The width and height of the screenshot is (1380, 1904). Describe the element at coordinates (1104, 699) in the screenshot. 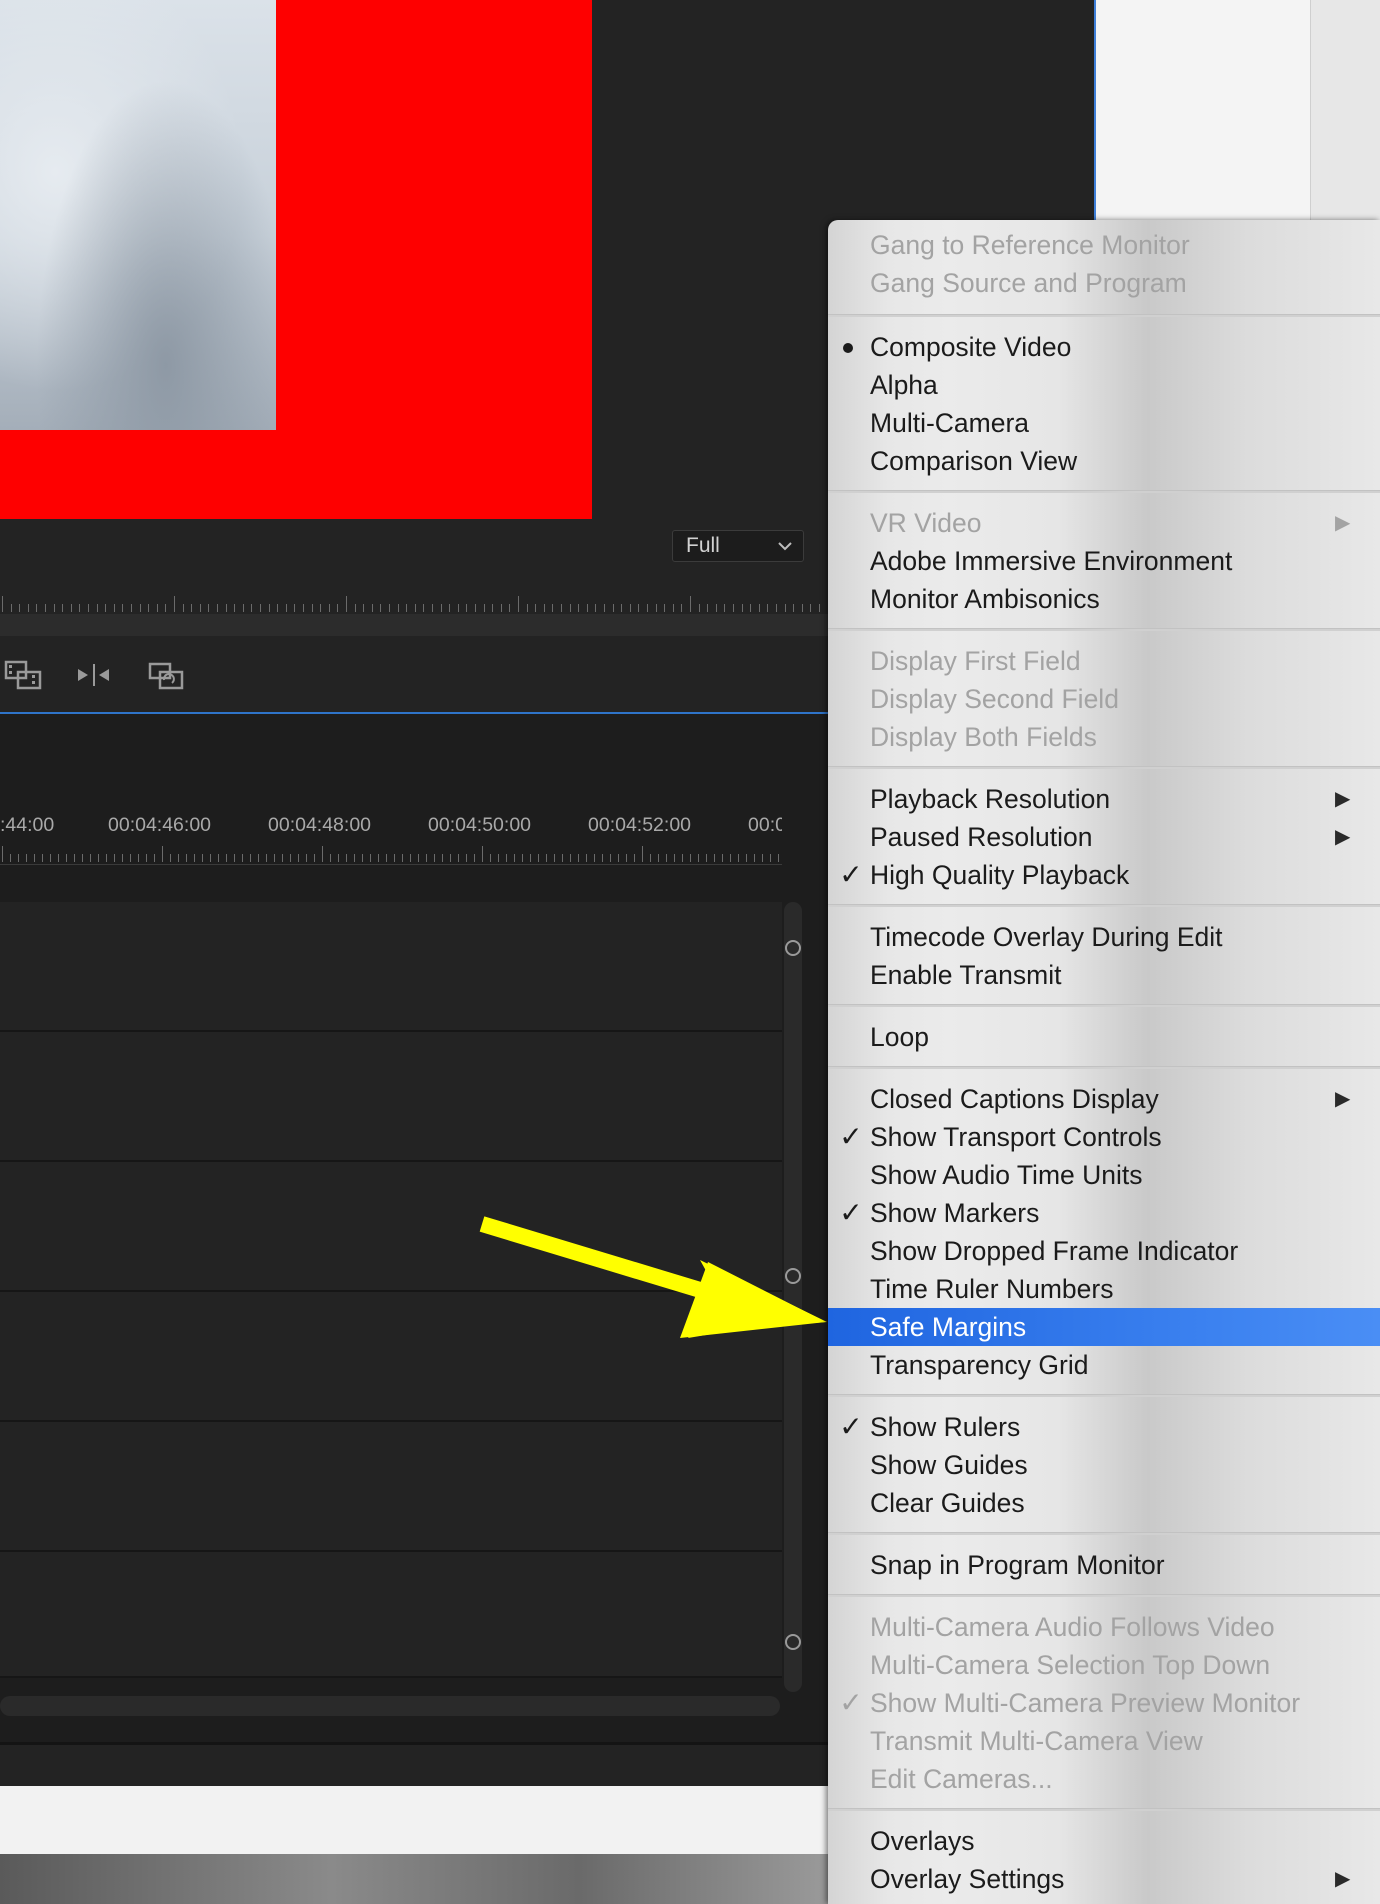

I see `menu-item-display-second-field: Display Second Field` at that location.